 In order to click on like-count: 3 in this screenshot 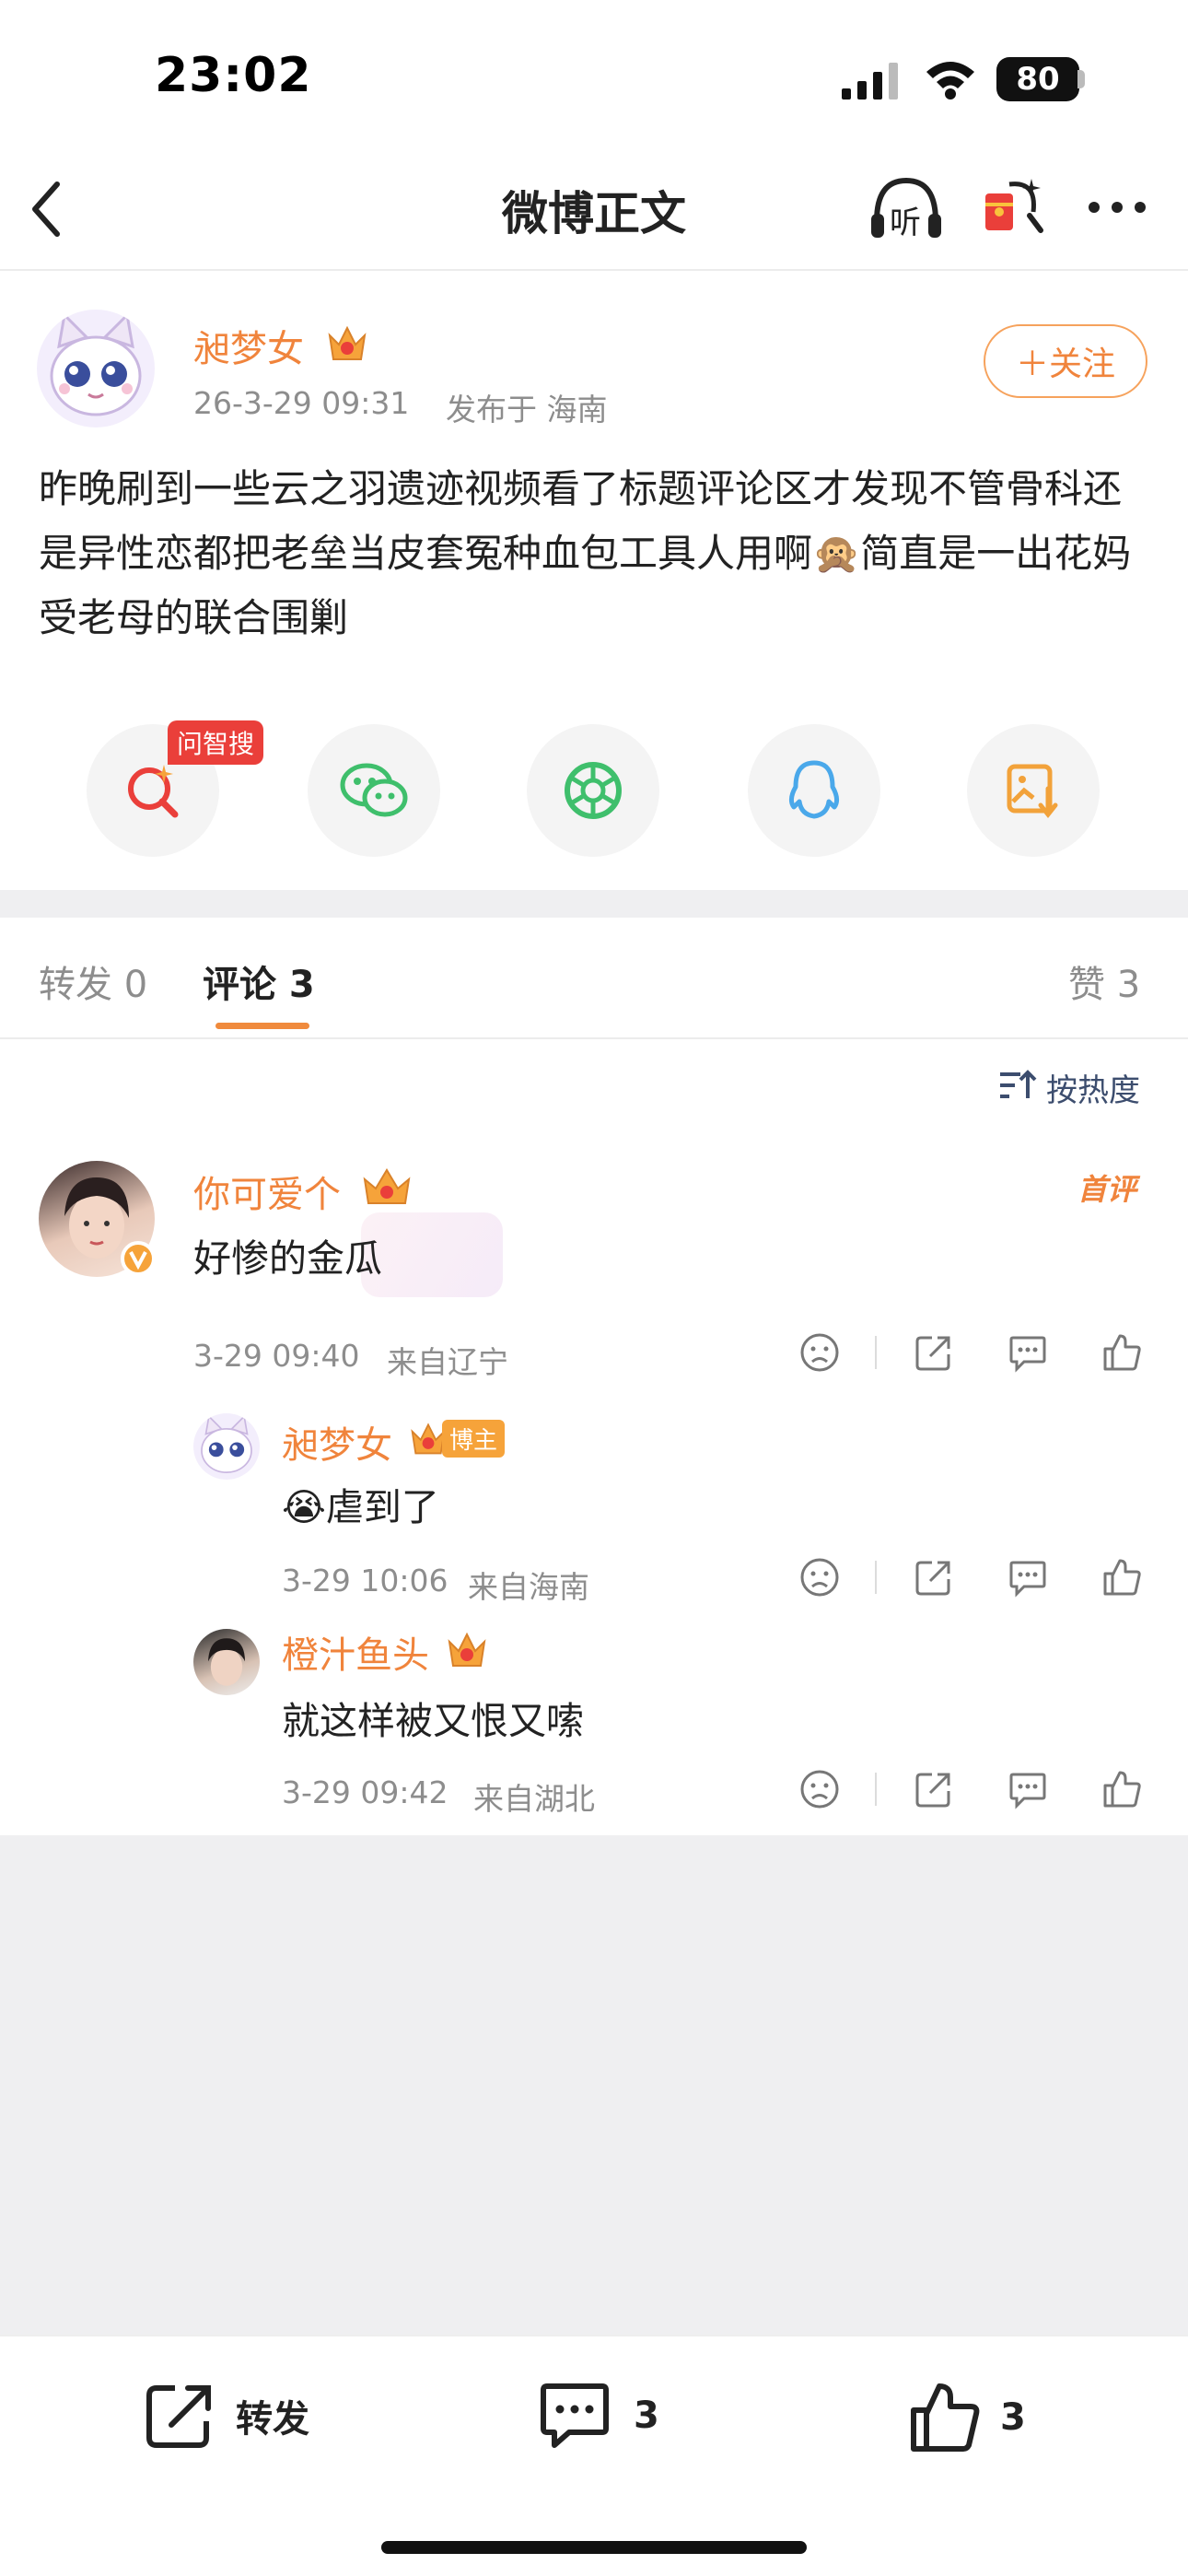, I will do `click(1013, 2417)`.